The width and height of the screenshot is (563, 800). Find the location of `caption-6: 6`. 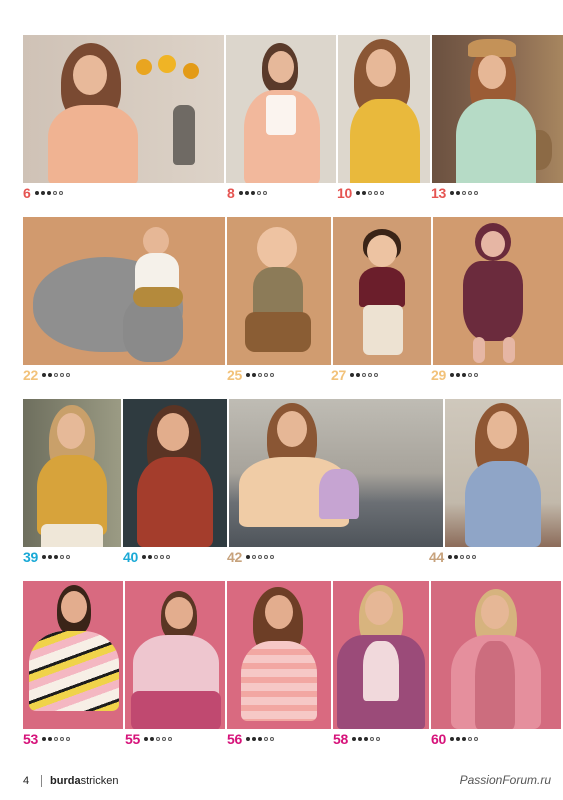

caption-6: 6 is located at coordinates (44, 193).